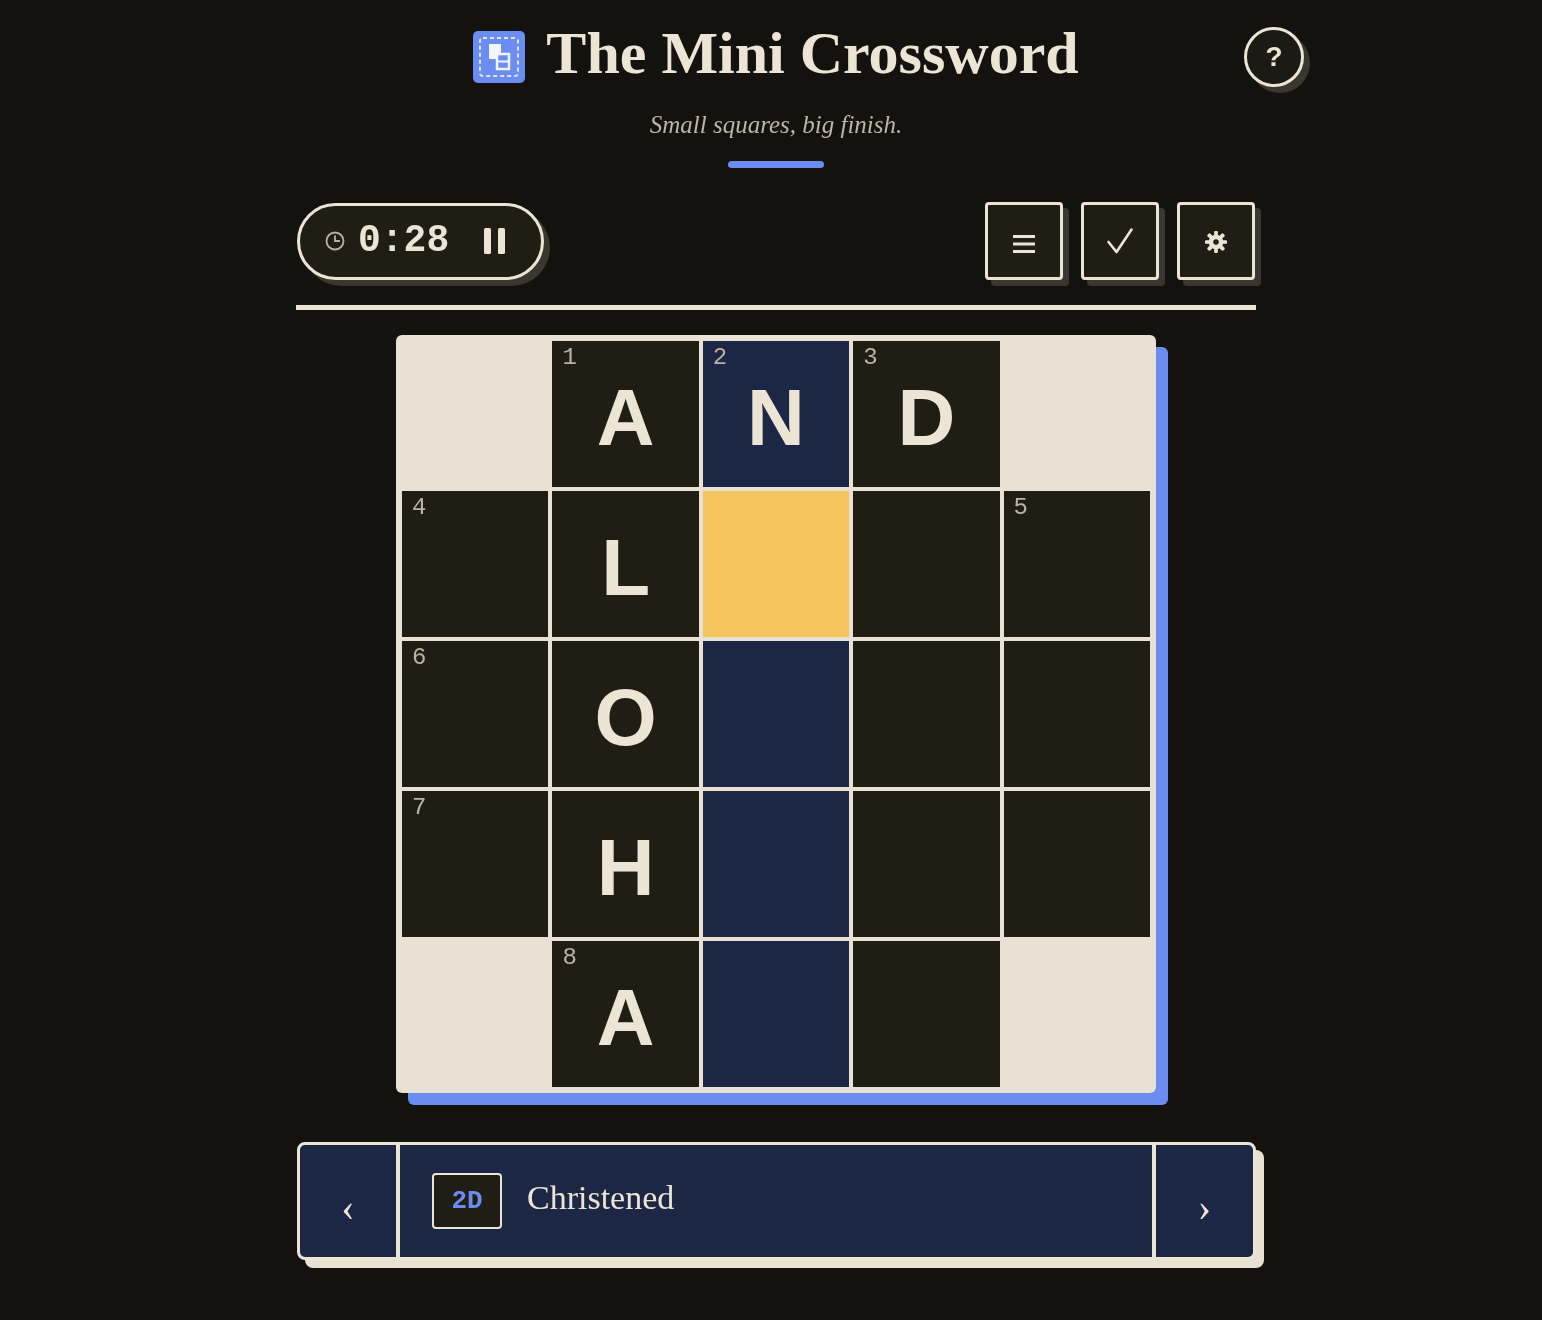 This screenshot has height=1320, width=1542. What do you see at coordinates (404, 241) in the screenshot?
I see `timer-text: 0:28` at bounding box center [404, 241].